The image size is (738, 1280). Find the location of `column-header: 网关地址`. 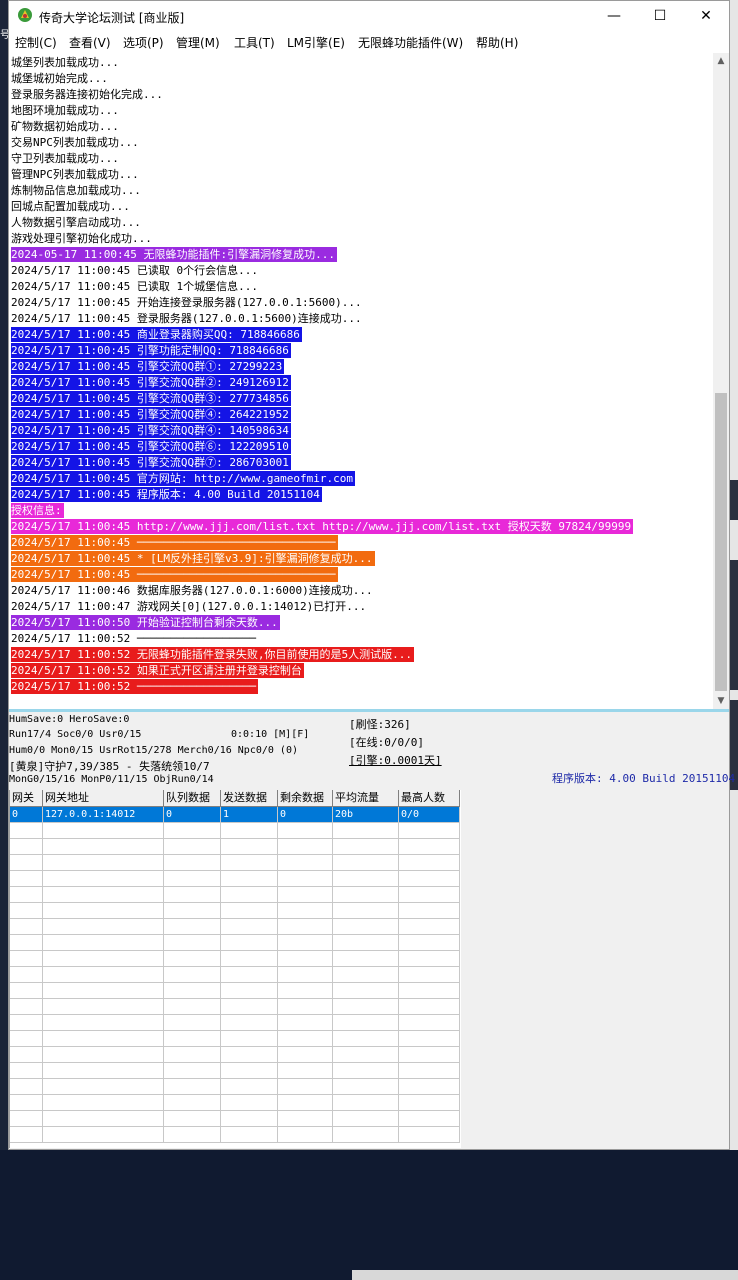

column-header: 网关地址 is located at coordinates (103, 798).